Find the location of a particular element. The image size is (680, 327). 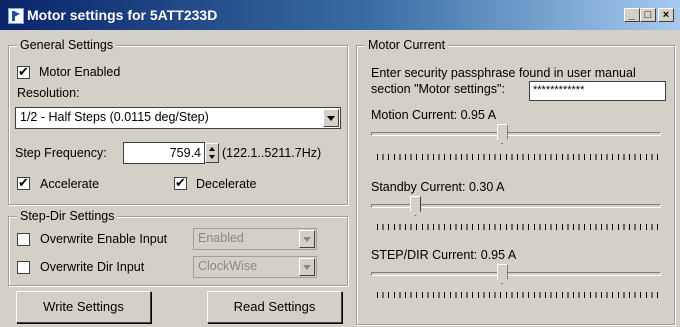

resolution-select: 1/2 - Half Steps (0.0115 deg/Step) is located at coordinates (178, 118).